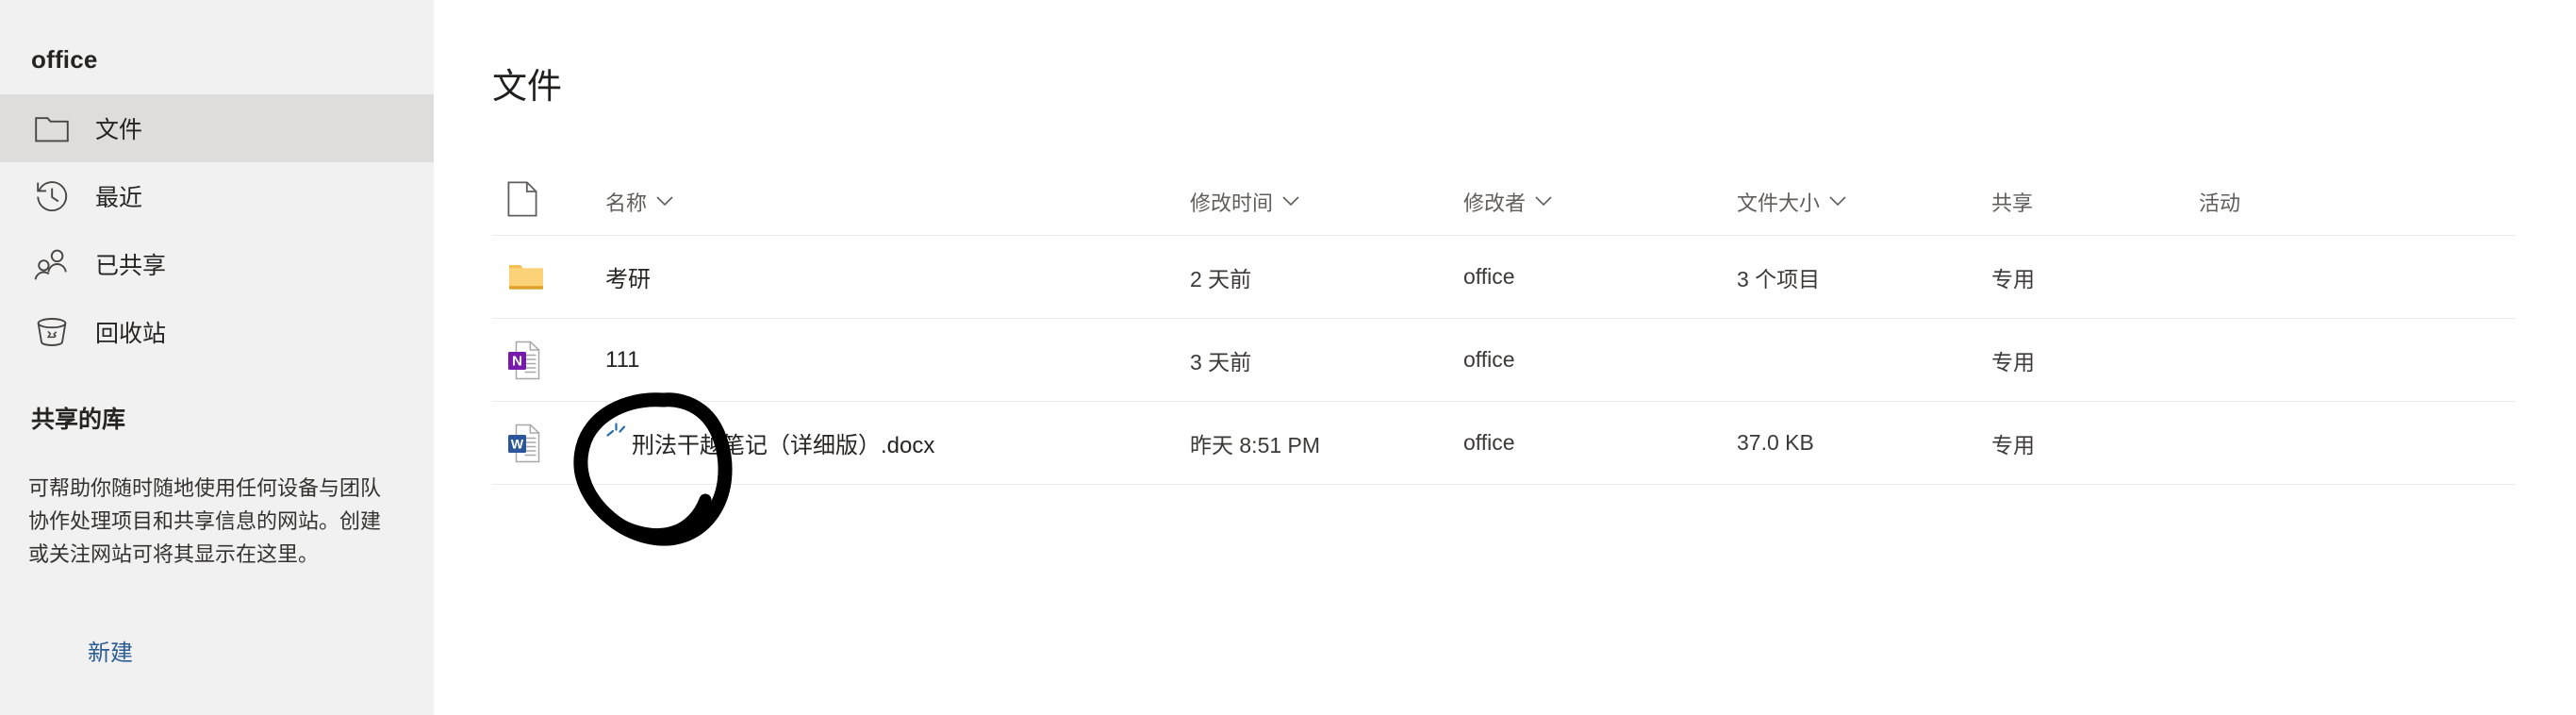 Image resolution: width=2576 pixels, height=715 pixels. What do you see at coordinates (52, 264) in the screenshot?
I see `people-icon` at bounding box center [52, 264].